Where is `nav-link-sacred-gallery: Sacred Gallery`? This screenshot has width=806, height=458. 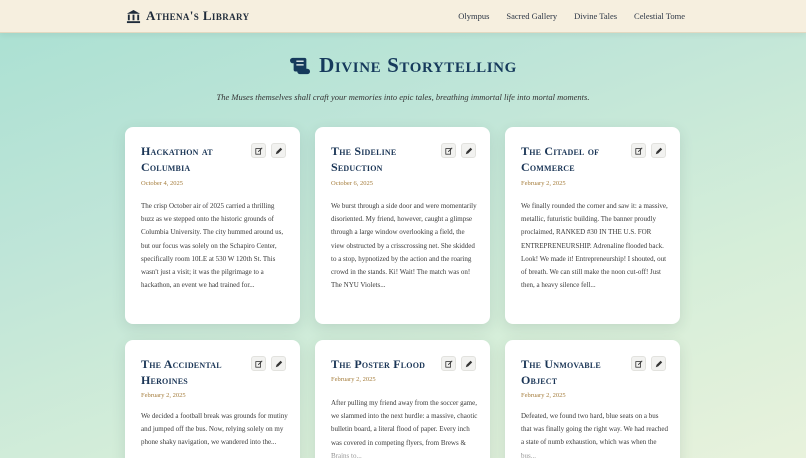
nav-link-sacred-gallery: Sacred Gallery is located at coordinates (531, 16).